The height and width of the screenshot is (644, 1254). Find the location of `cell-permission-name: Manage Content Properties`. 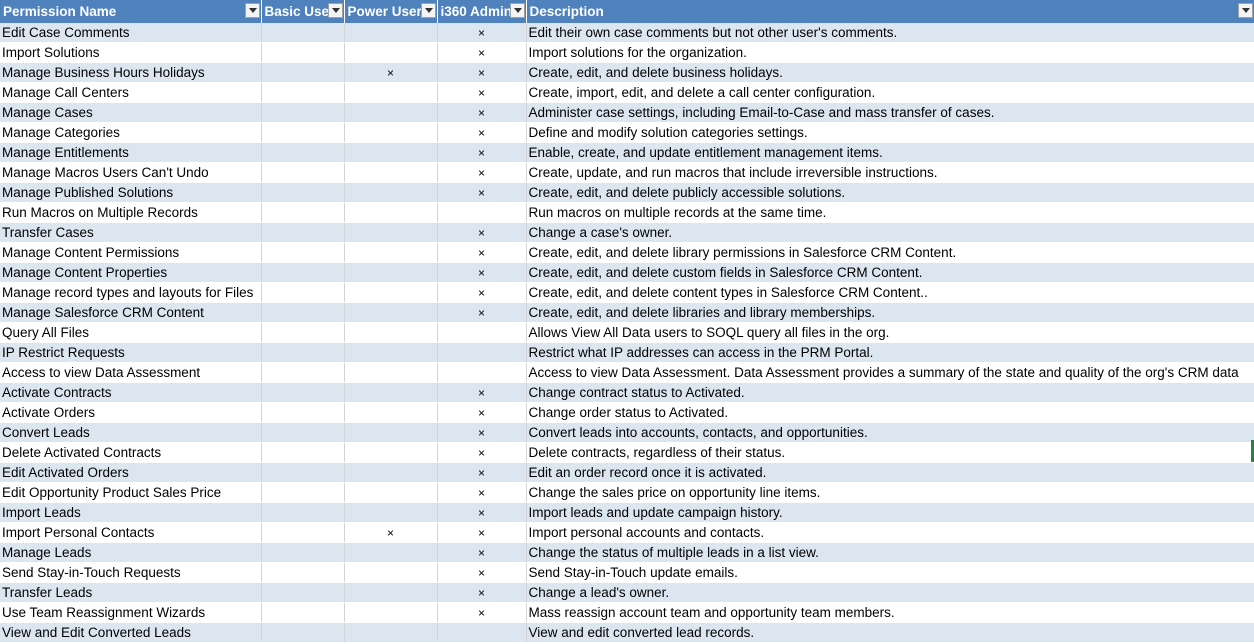

cell-permission-name: Manage Content Properties is located at coordinates (131, 272).